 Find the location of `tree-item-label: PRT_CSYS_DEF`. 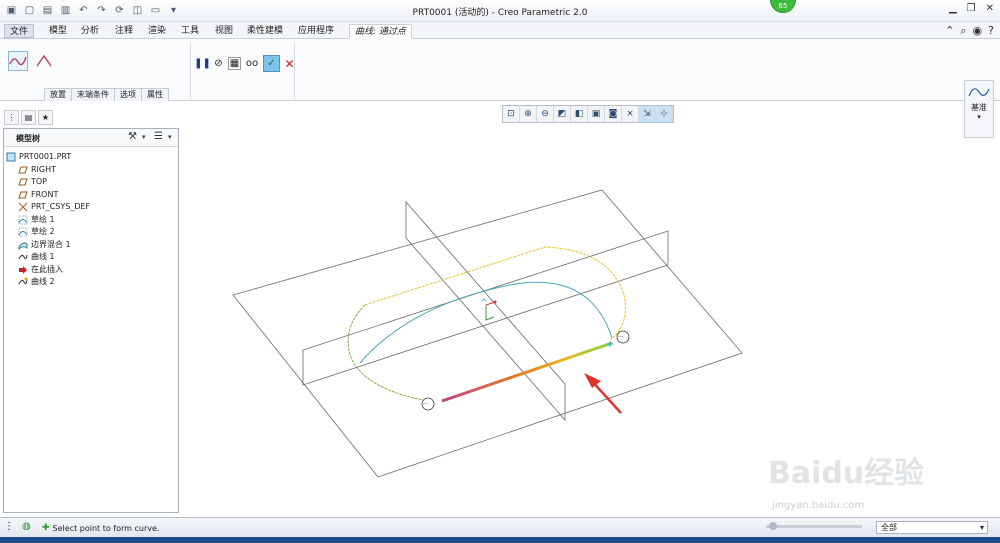

tree-item-label: PRT_CSYS_DEF is located at coordinates (61, 206).